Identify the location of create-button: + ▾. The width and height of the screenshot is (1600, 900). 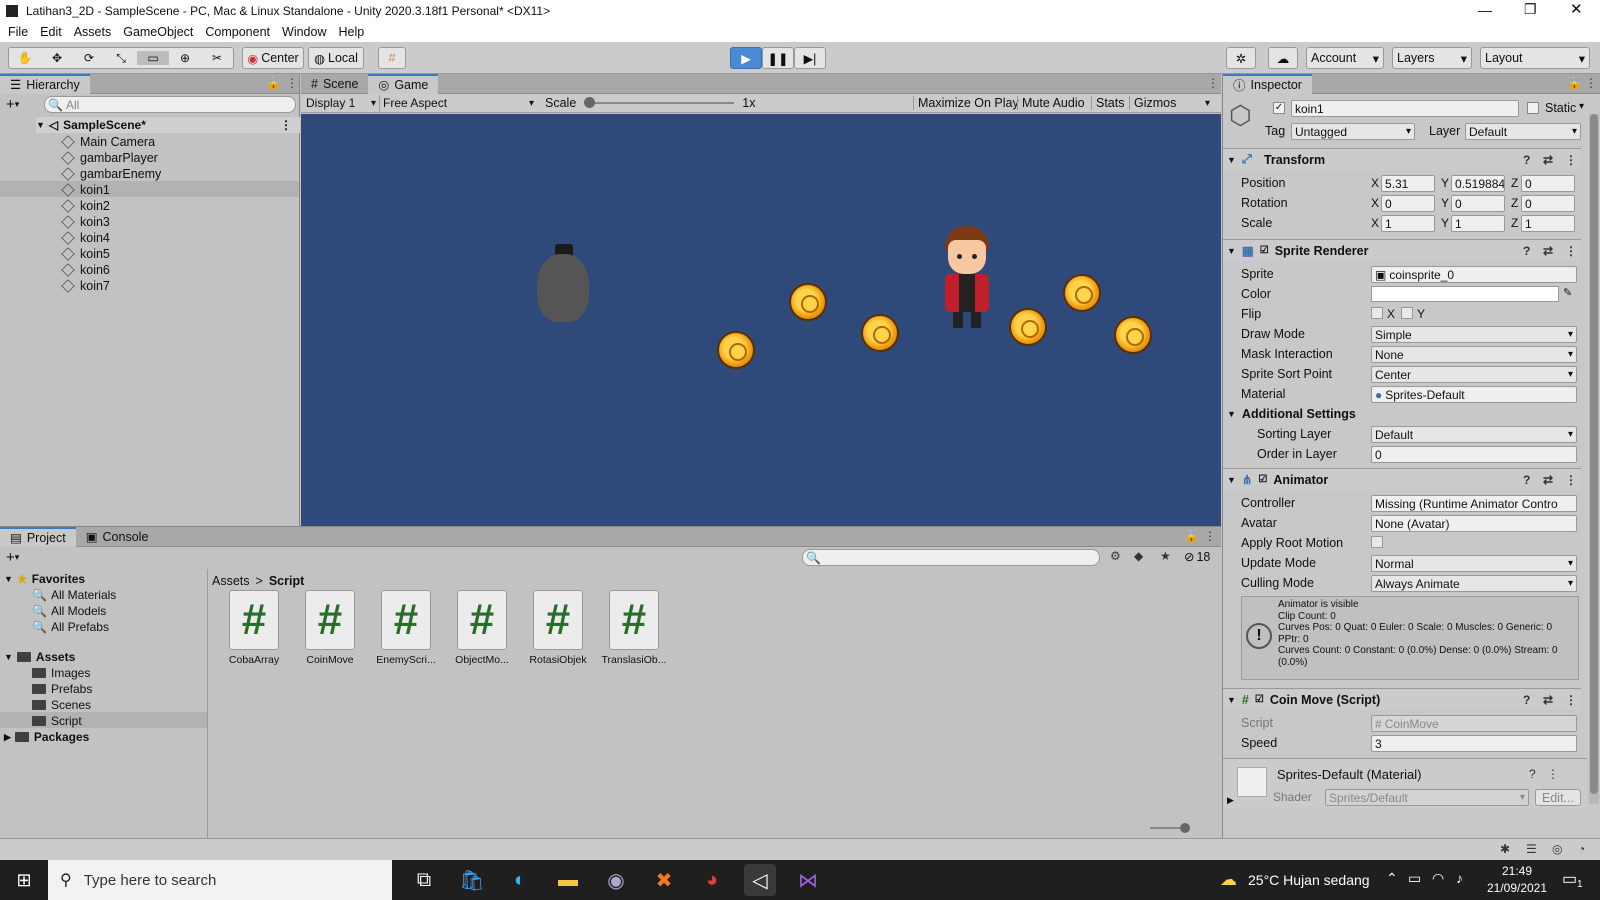
(12, 104).